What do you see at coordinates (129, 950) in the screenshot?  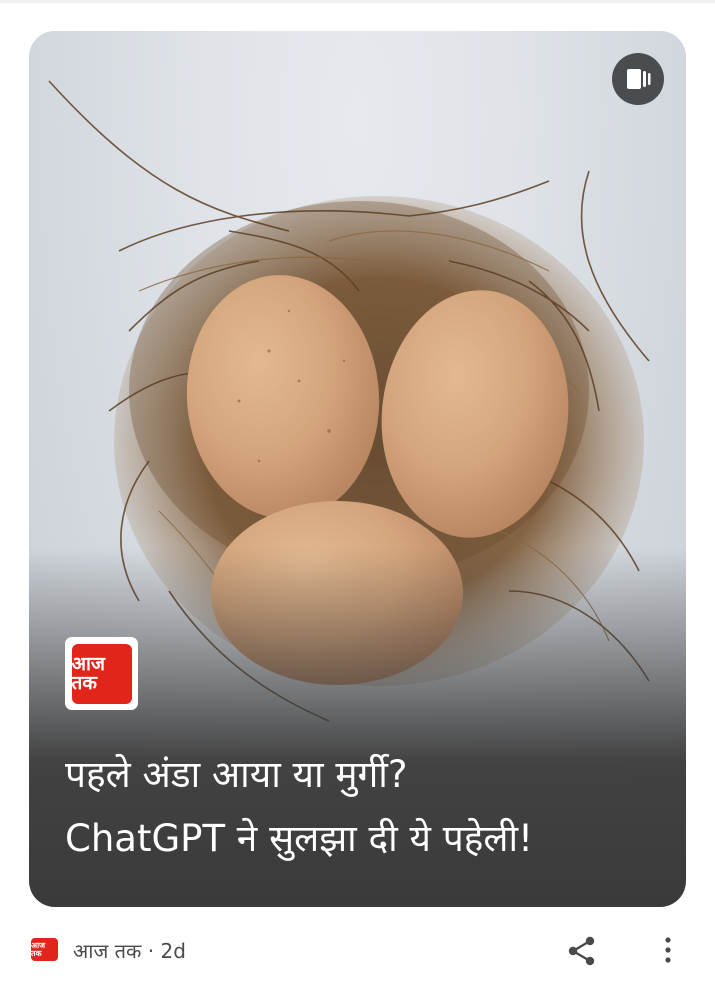 I see `source-and-age: आज तक · 2d` at bounding box center [129, 950].